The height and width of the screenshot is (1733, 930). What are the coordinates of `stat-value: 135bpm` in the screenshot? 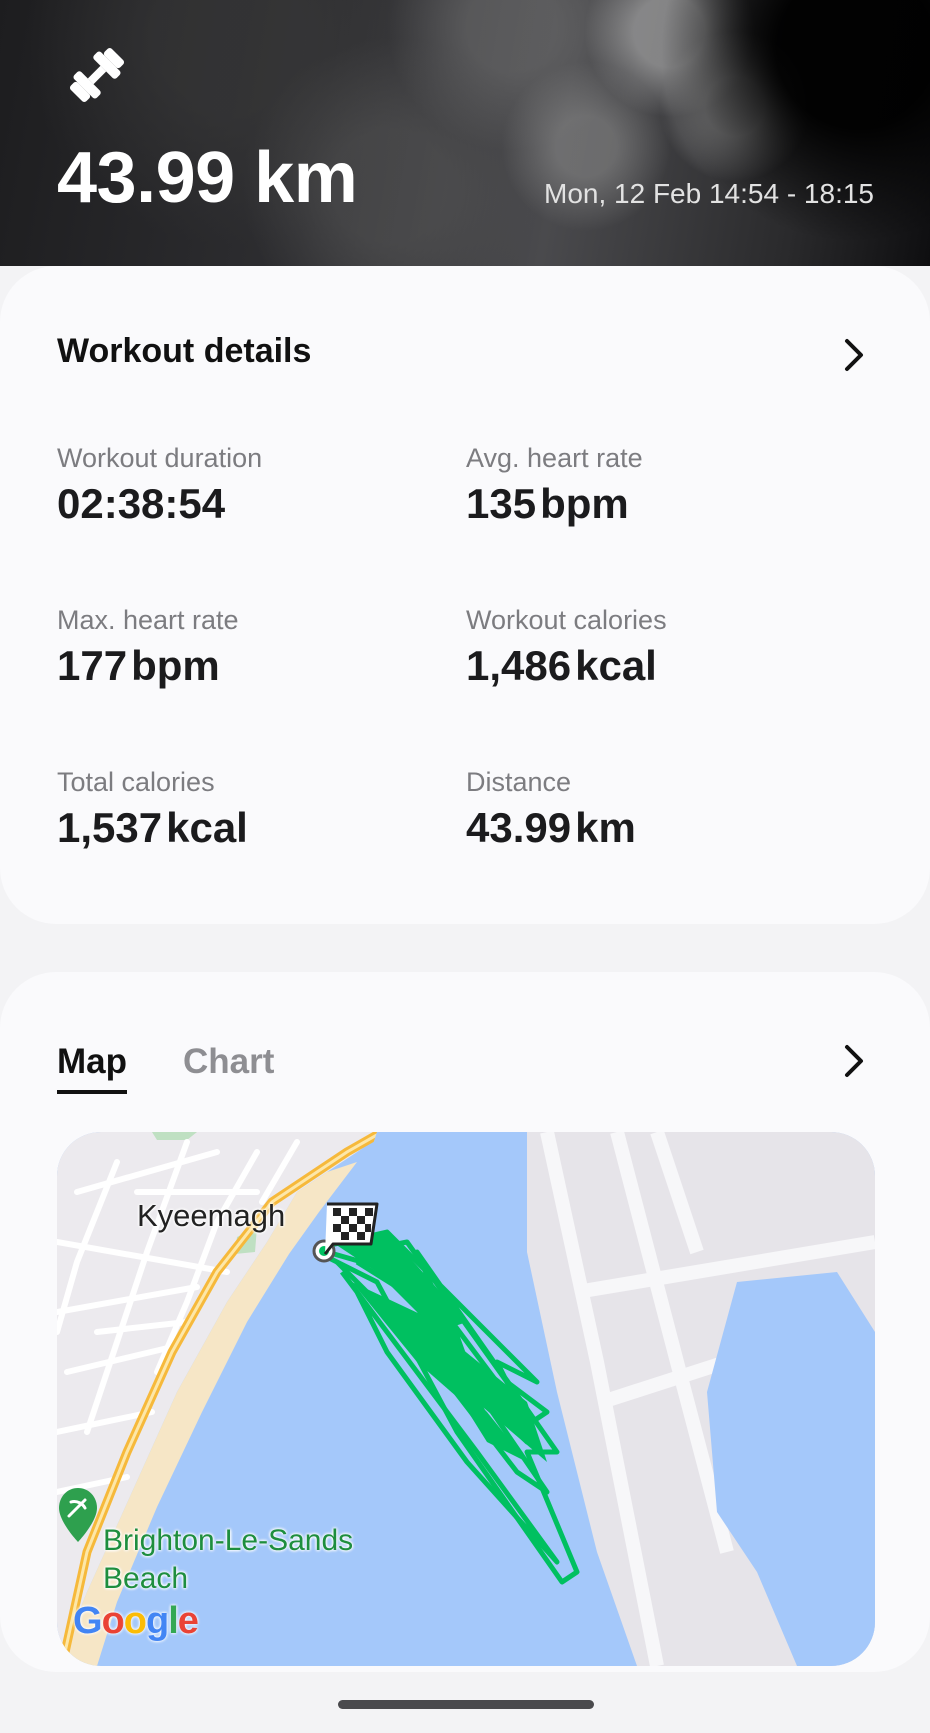 It's located at (646, 504).